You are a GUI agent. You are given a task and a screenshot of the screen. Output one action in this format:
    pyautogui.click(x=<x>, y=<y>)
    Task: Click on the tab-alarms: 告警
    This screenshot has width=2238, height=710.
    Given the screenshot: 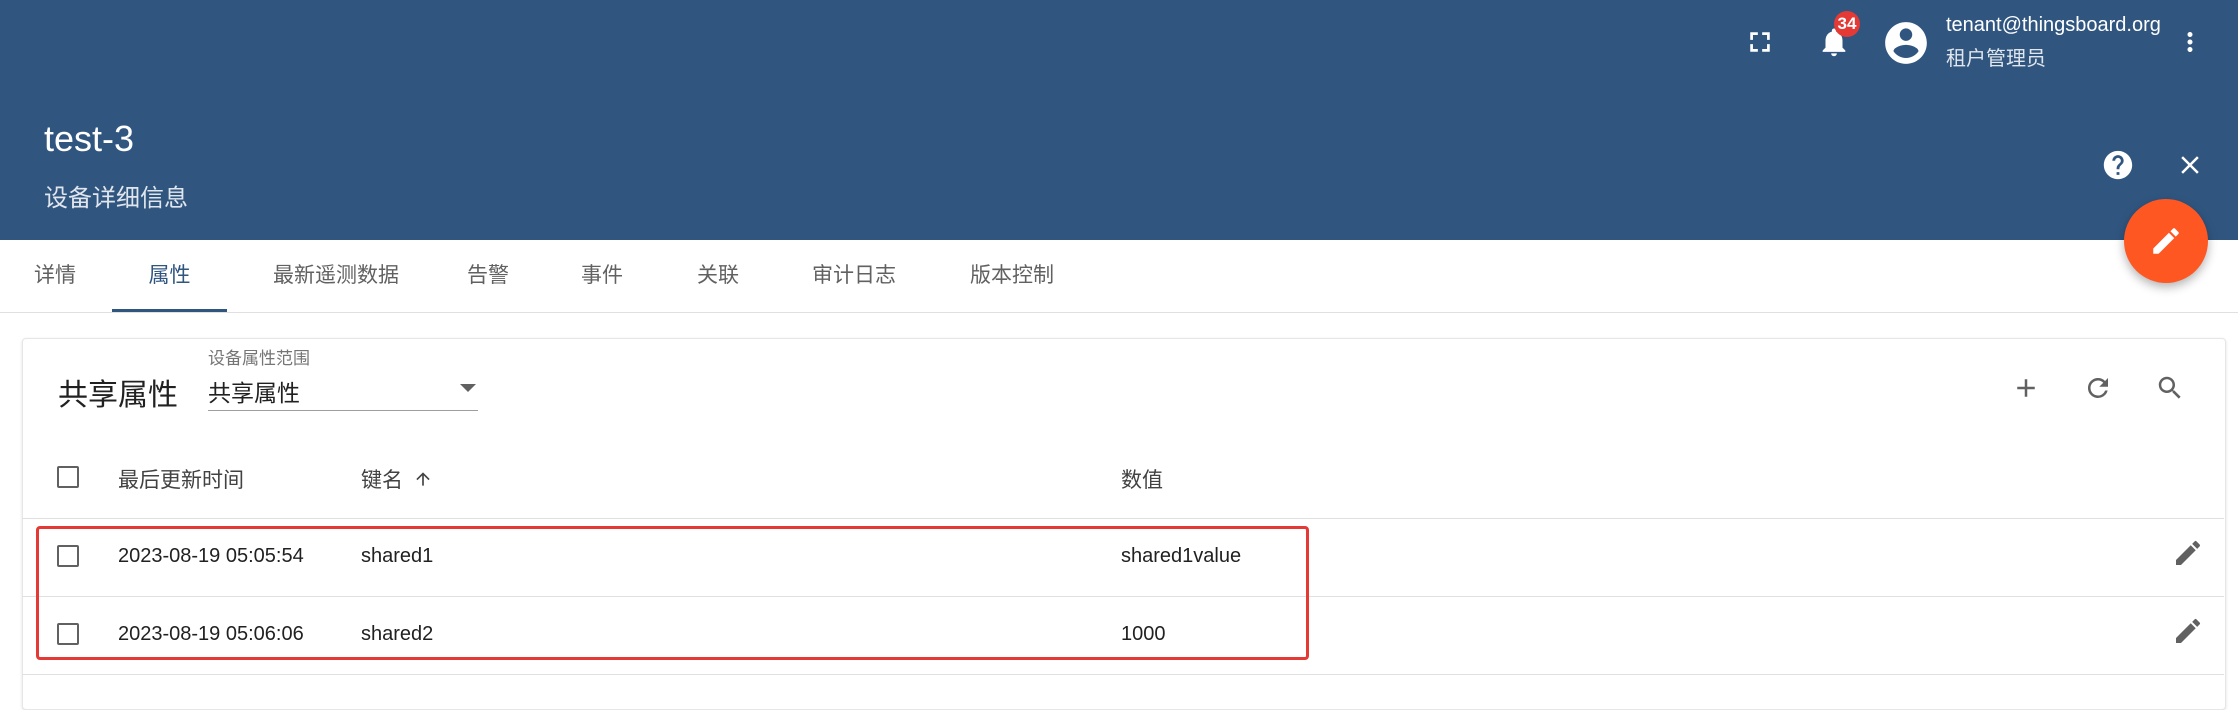 What is the action you would take?
    pyautogui.click(x=488, y=276)
    